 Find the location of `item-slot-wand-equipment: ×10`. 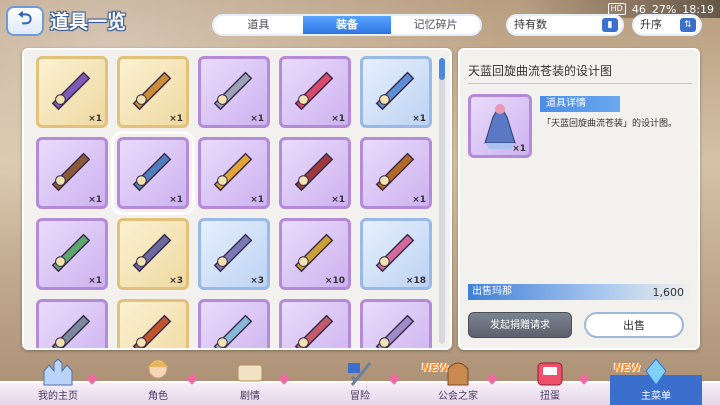

item-slot-wand-equipment: ×10 is located at coordinates (315, 254).